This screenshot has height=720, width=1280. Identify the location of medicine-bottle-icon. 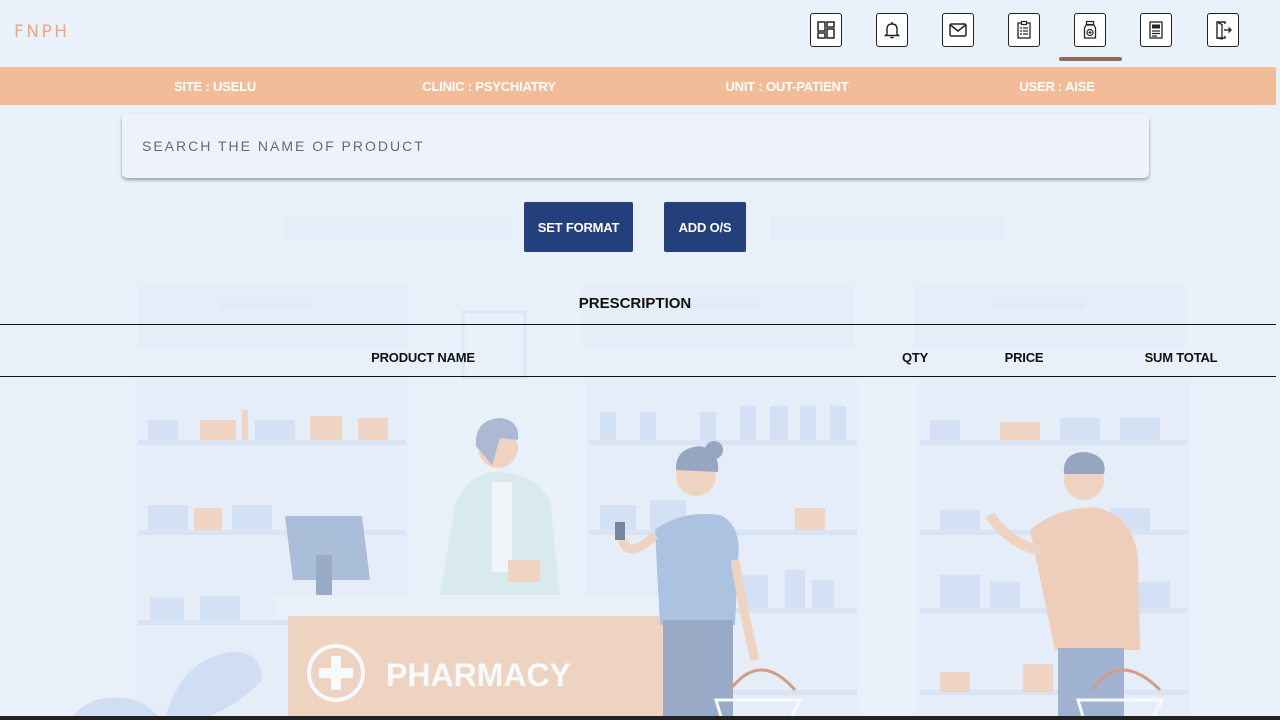
(1090, 29).